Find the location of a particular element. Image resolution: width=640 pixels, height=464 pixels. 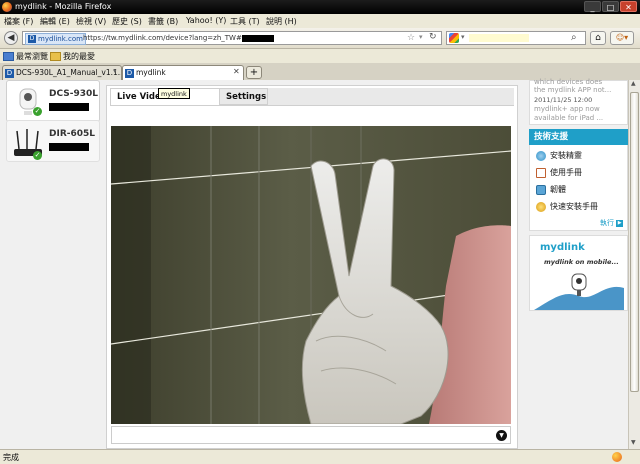

window-title: mydlink - Mozilla Firefox is located at coordinates (63, 6).